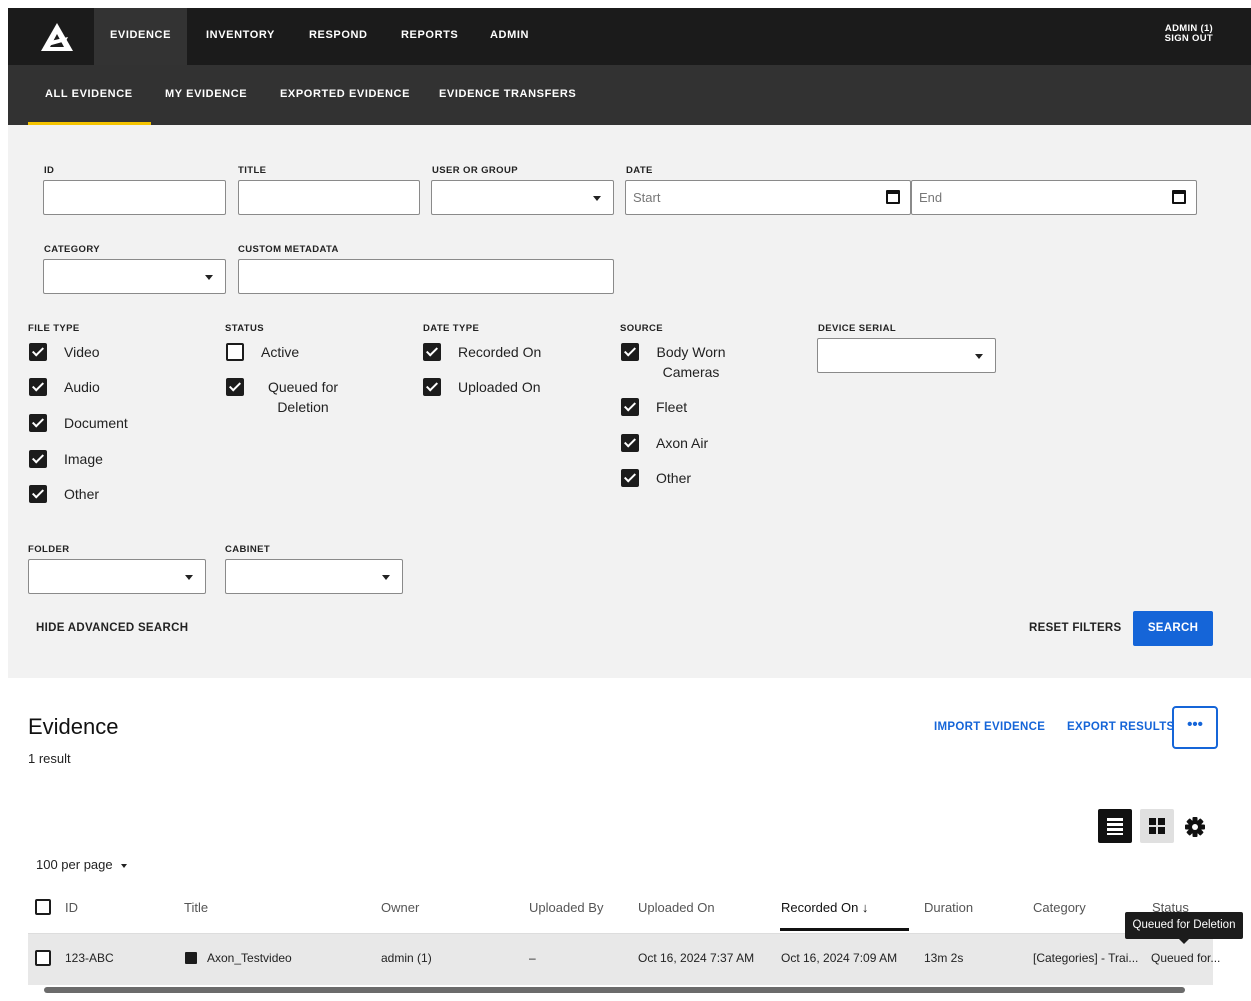 The width and height of the screenshot is (1251, 1001). Describe the element at coordinates (66, 459) in the screenshot. I see `file-type-image-checkbox: Image` at that location.